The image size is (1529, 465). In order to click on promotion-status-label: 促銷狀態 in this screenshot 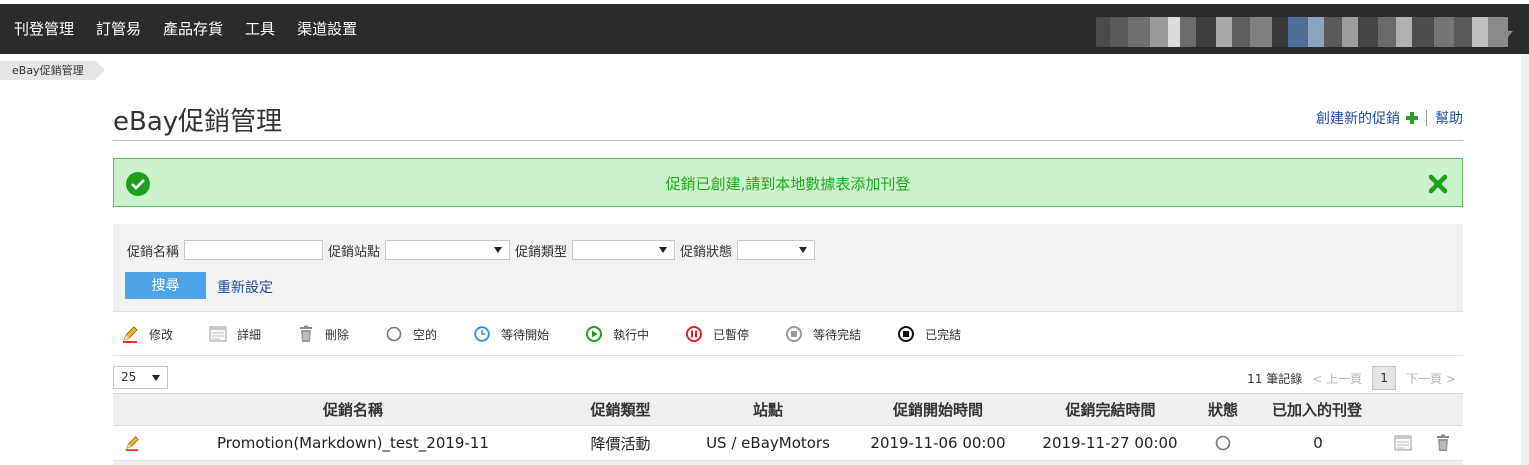, I will do `click(706, 252)`.